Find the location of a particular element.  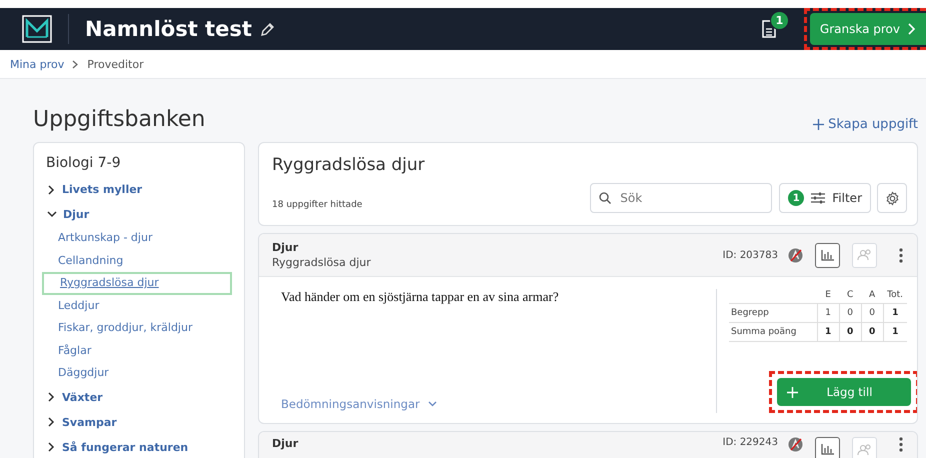

subcategory-item: Fåglar is located at coordinates (137, 351).